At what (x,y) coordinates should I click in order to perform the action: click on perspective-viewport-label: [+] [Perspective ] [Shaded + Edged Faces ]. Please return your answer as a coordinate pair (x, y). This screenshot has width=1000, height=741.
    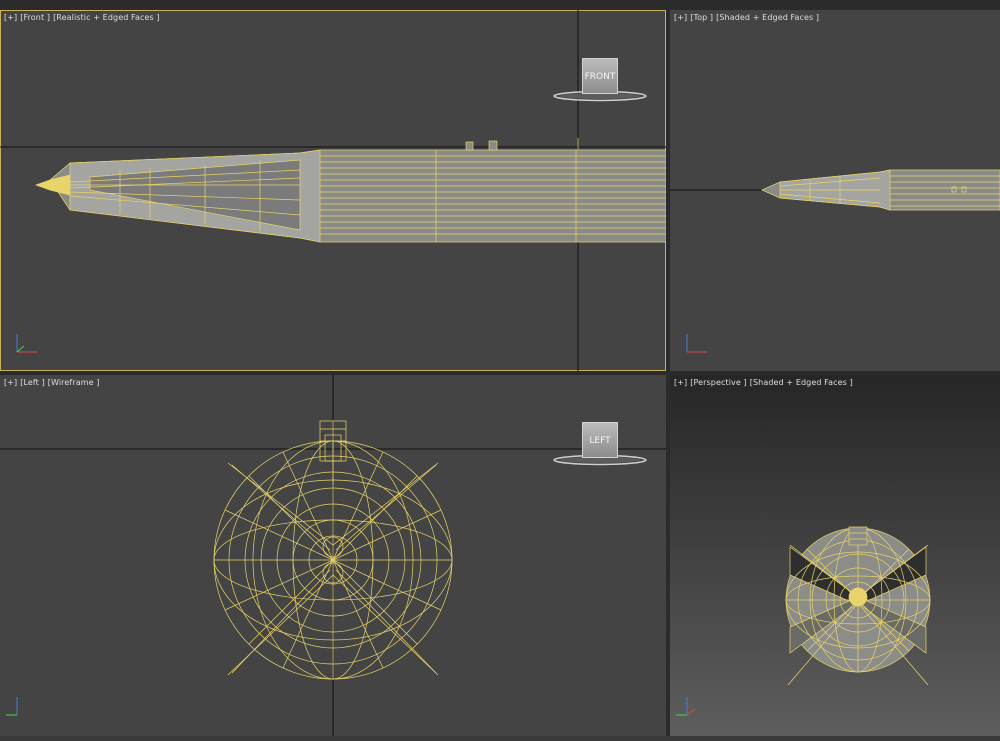
    Looking at the image, I should click on (765, 382).